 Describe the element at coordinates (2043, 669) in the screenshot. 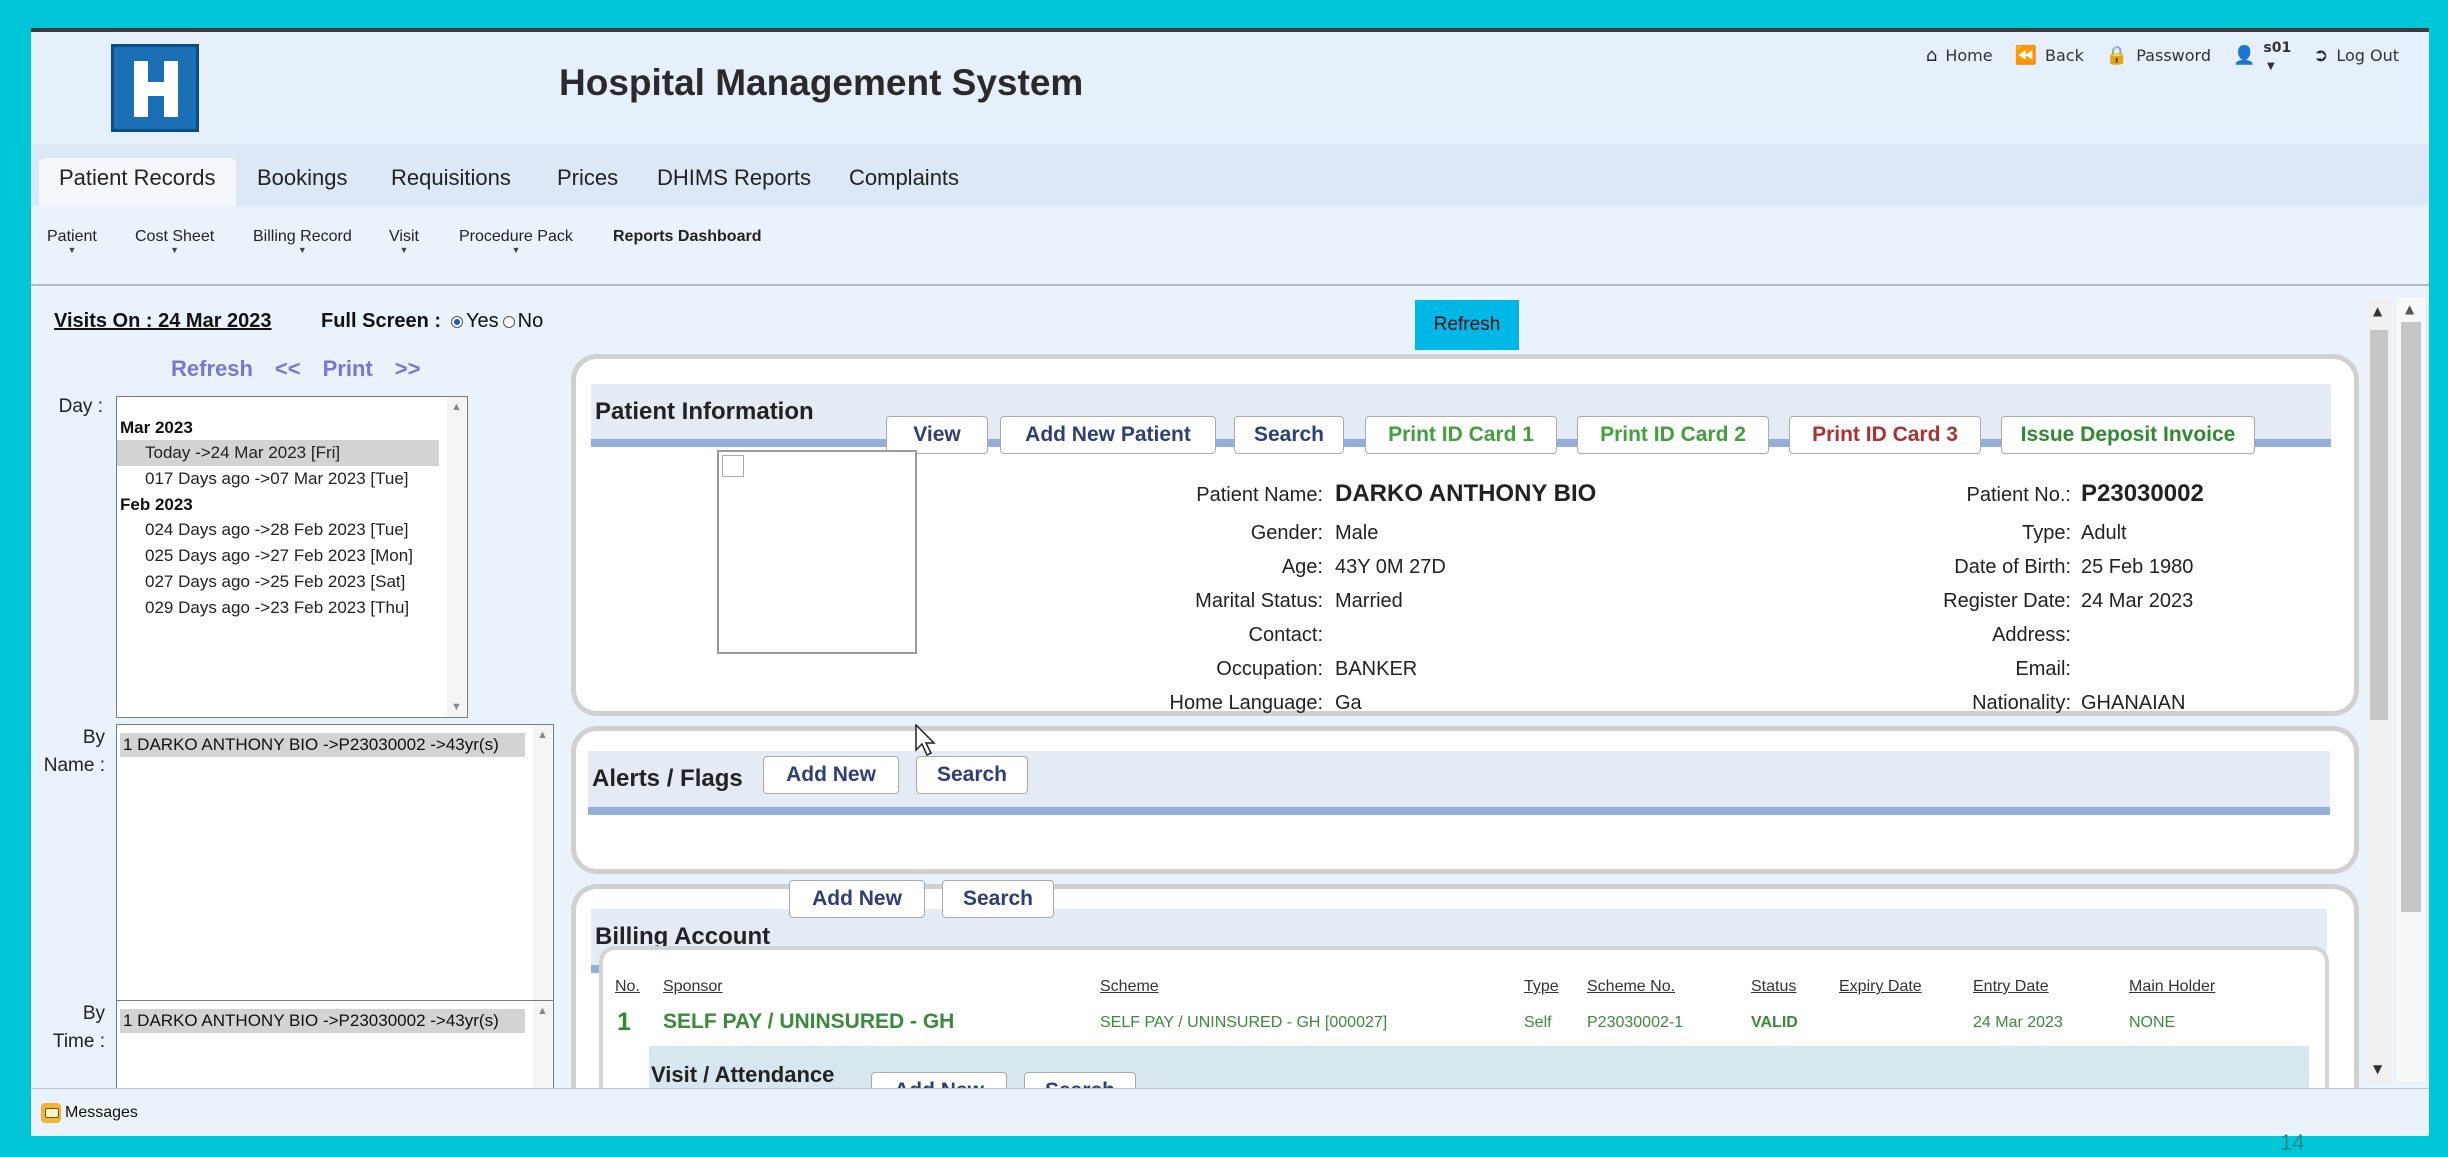

I see `field-label: Email:` at that location.